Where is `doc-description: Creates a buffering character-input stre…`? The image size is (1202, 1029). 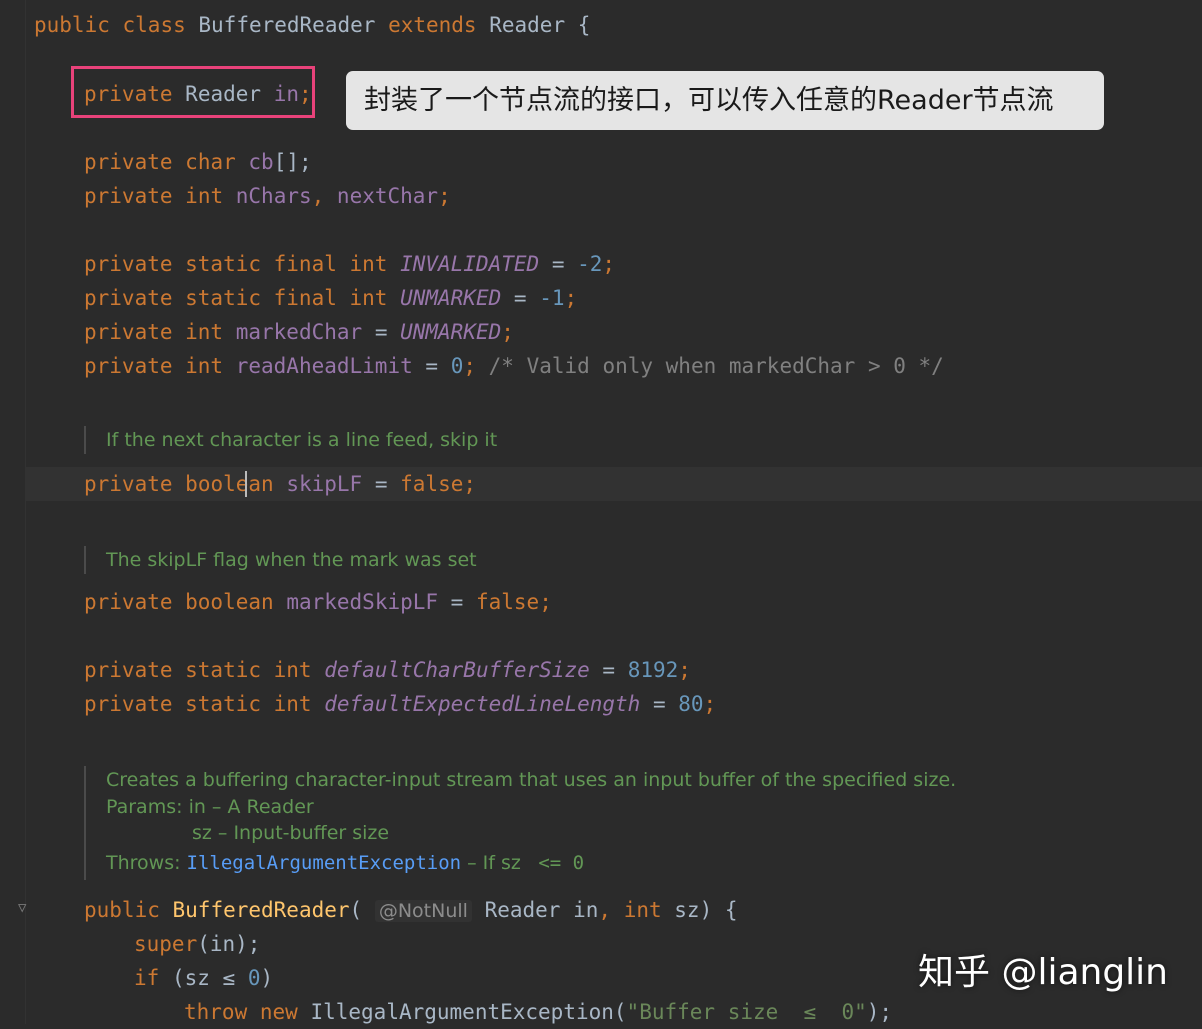
doc-description: Creates a buffering character-input stre… is located at coordinates (531, 780).